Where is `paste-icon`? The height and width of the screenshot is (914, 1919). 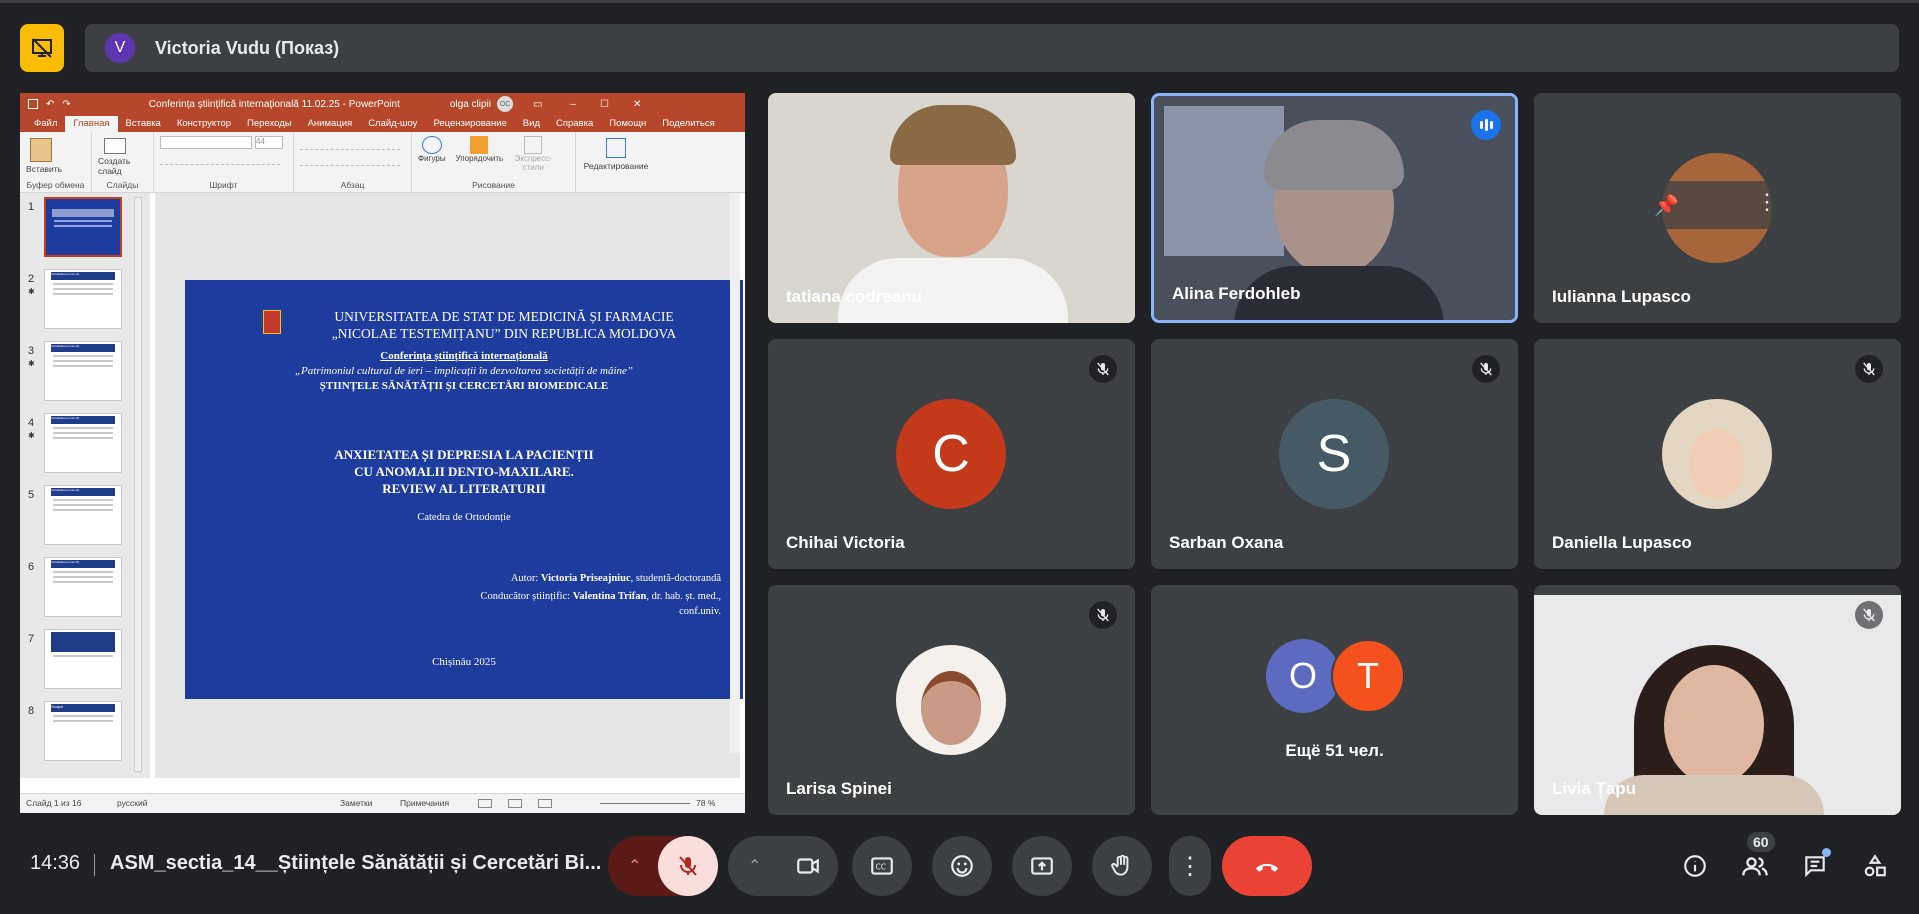 paste-icon is located at coordinates (41, 150).